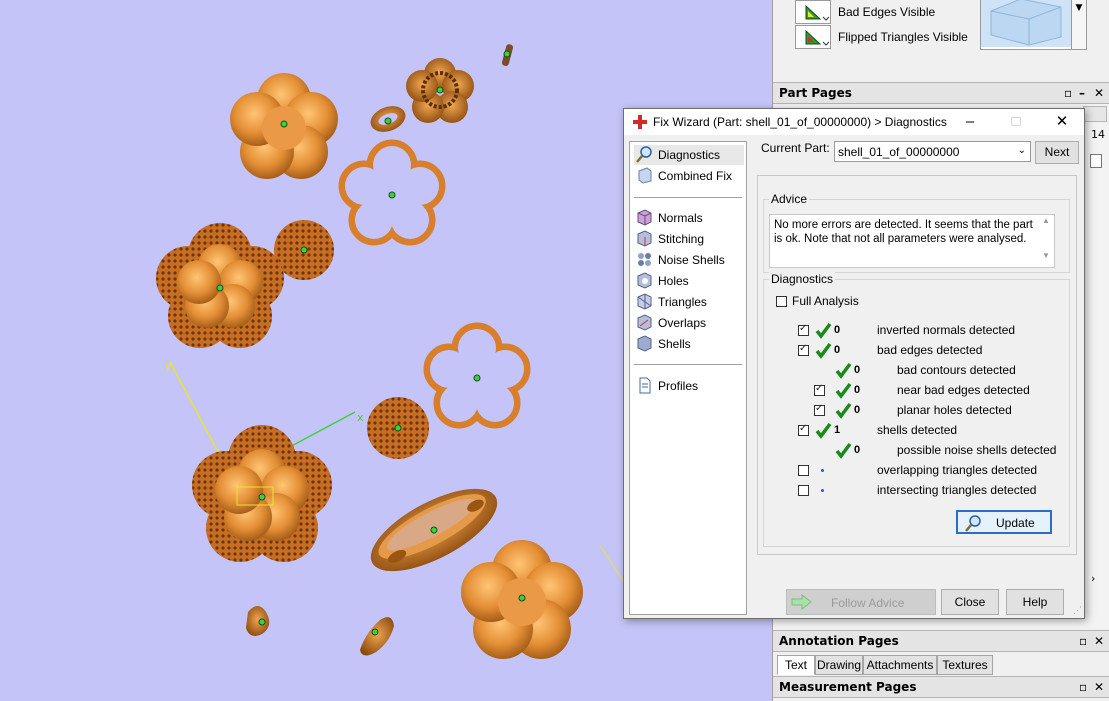 The height and width of the screenshot is (701, 1109). I want to click on charm-right, so click(377, 636).